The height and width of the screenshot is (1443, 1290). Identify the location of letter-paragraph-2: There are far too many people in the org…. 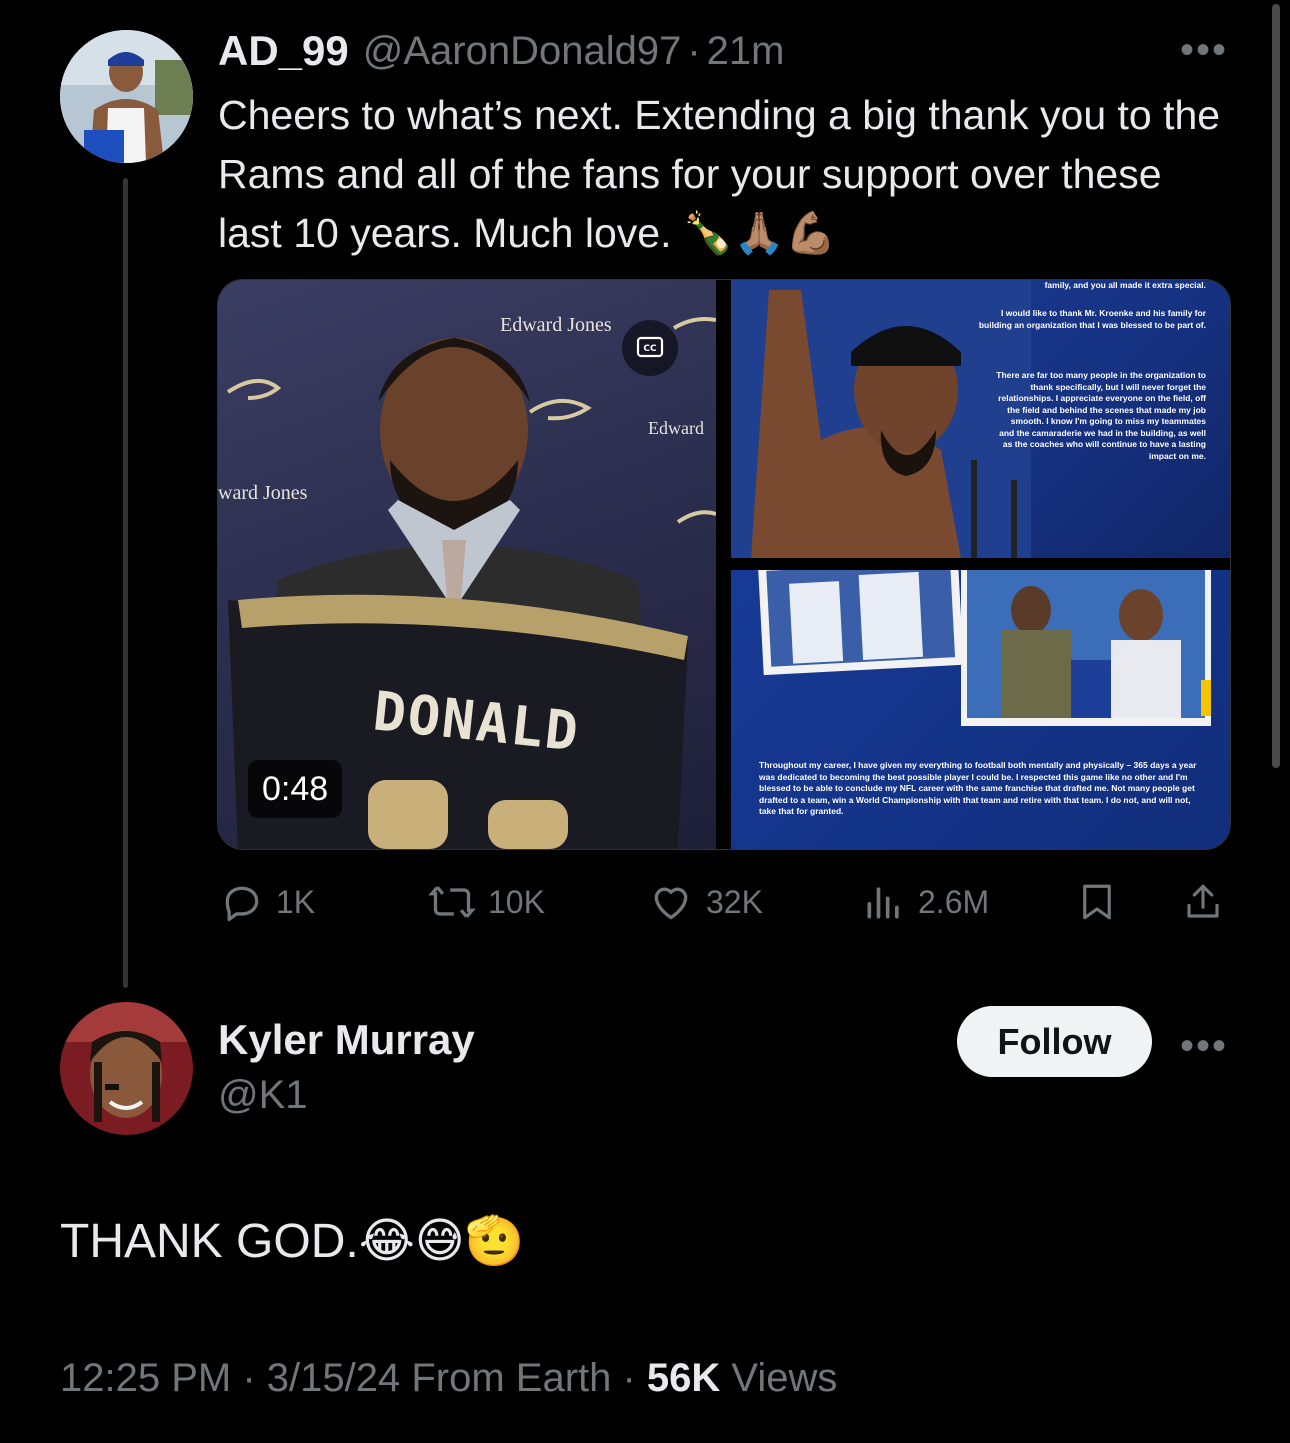
(1101, 415).